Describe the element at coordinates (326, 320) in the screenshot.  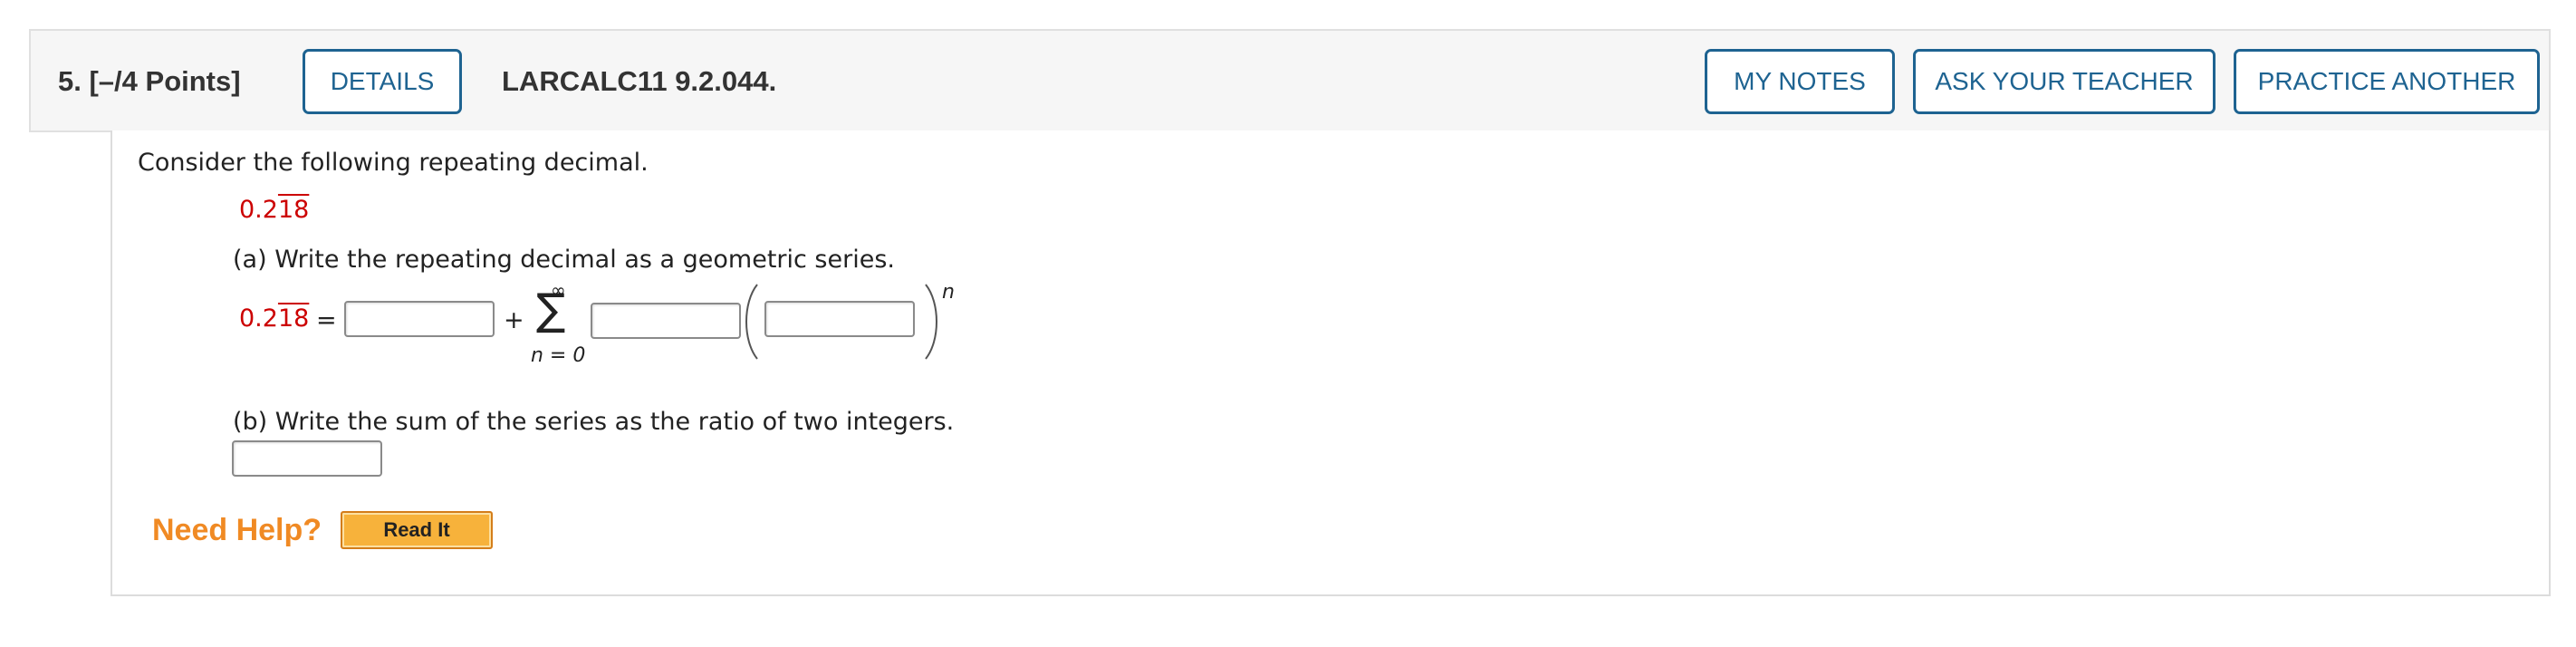
I see `equals-sign: =` at that location.